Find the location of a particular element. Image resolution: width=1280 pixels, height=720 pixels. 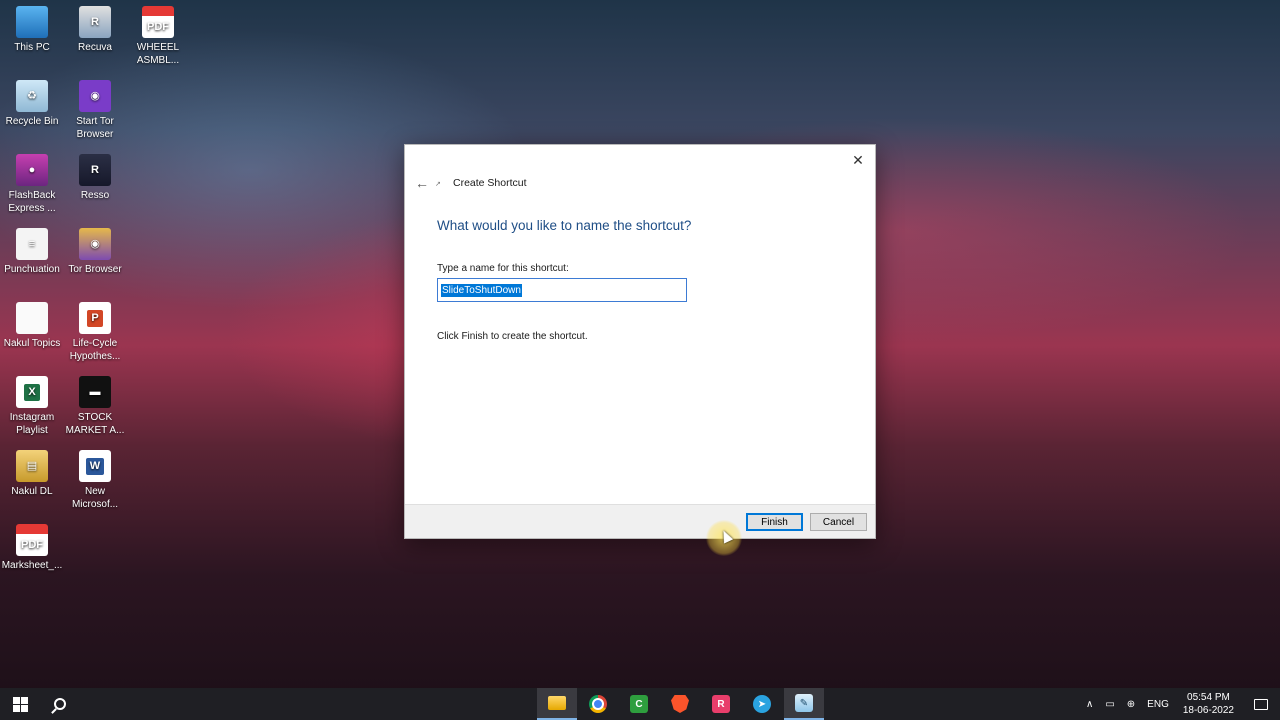

name-field-label: Type a name for this shortcut: is located at coordinates (503, 268).